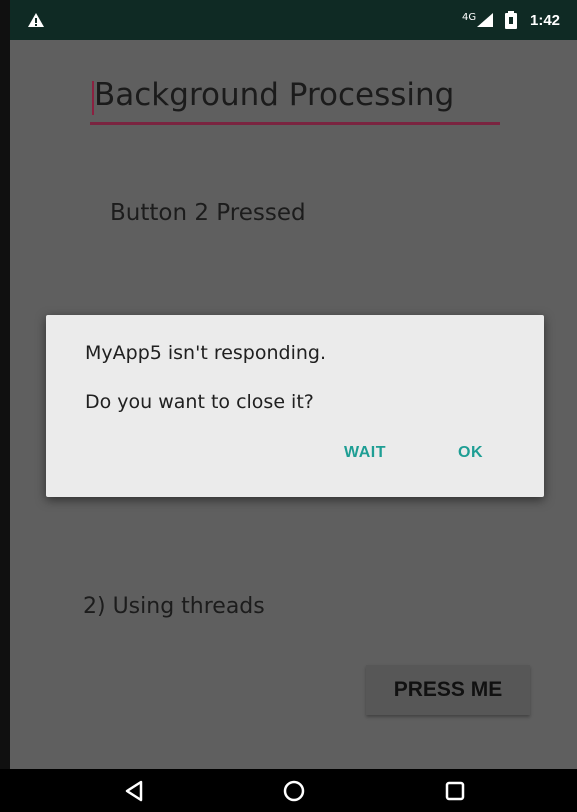 The width and height of the screenshot is (577, 812). I want to click on navigation-bar, so click(288, 790).